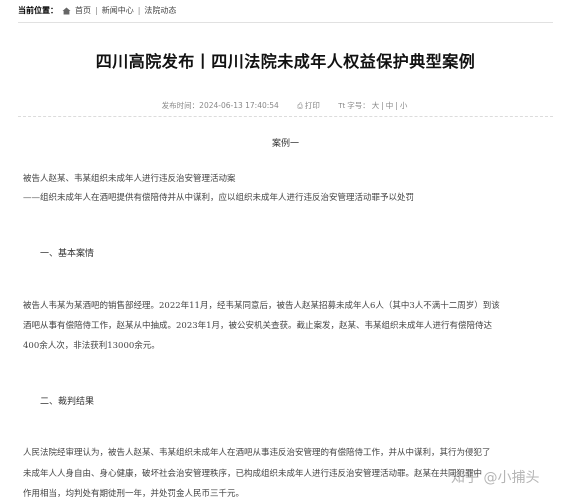 This screenshot has height=500, width=571. Describe the element at coordinates (495, 478) in the screenshot. I see `watermark: 知乎 @小捕头` at that location.